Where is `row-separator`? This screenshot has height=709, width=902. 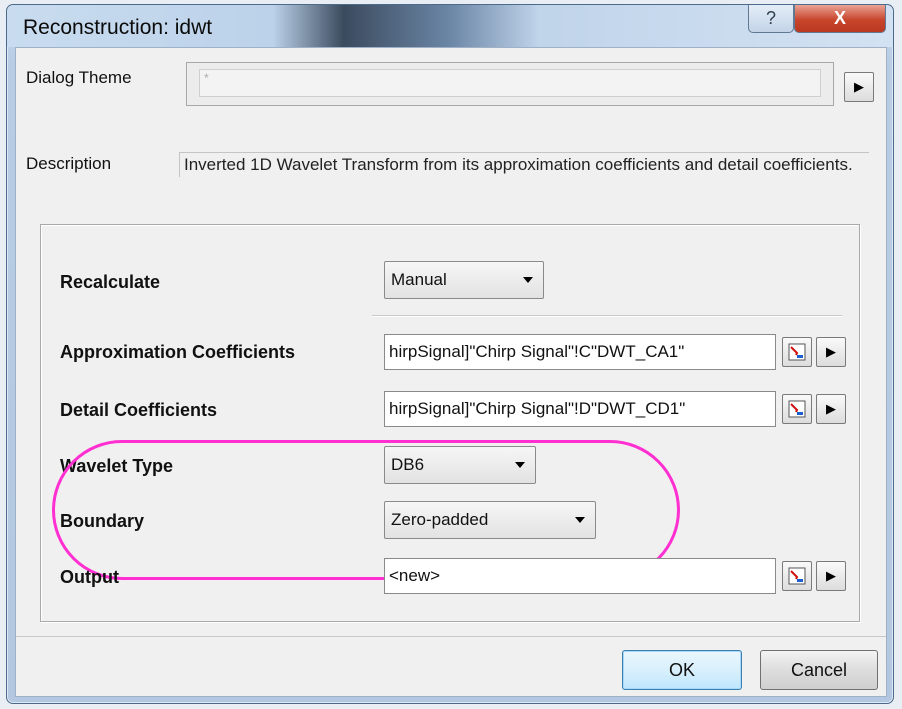 row-separator is located at coordinates (607, 316).